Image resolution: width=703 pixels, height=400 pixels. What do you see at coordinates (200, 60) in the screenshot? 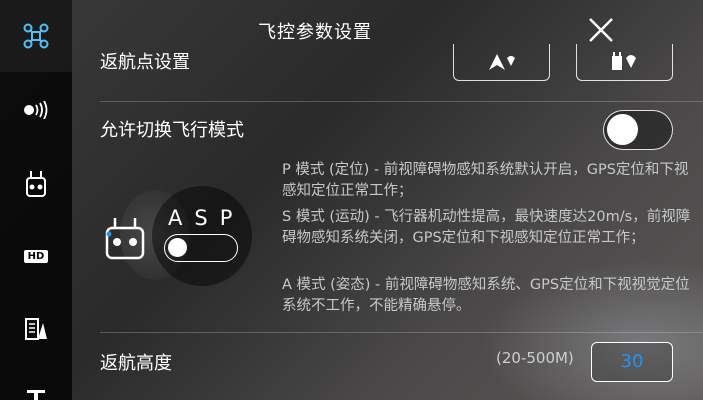
I see `return-home-row: 返航点设置` at bounding box center [200, 60].